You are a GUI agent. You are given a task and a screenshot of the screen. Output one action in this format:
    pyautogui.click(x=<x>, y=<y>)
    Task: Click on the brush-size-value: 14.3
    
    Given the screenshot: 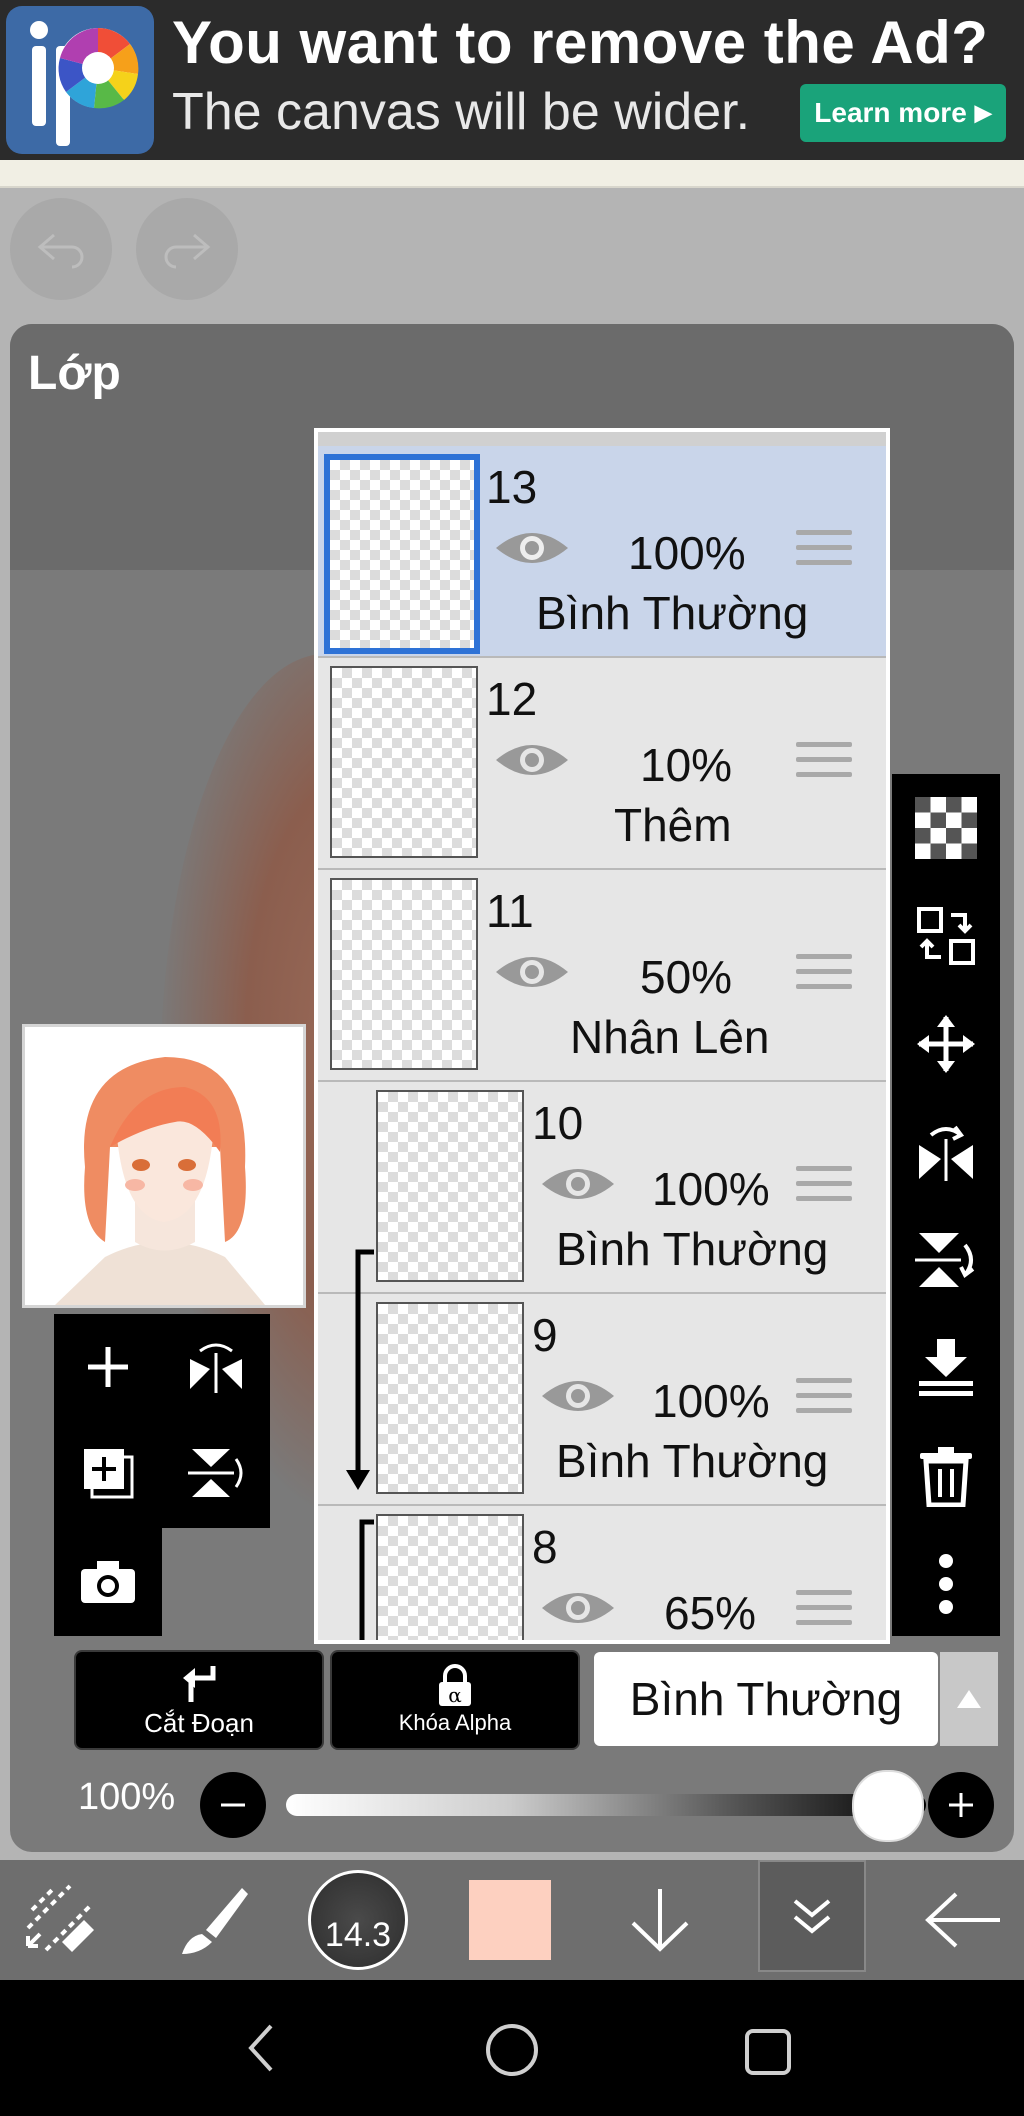 What is the action you would take?
    pyautogui.click(x=358, y=1935)
    